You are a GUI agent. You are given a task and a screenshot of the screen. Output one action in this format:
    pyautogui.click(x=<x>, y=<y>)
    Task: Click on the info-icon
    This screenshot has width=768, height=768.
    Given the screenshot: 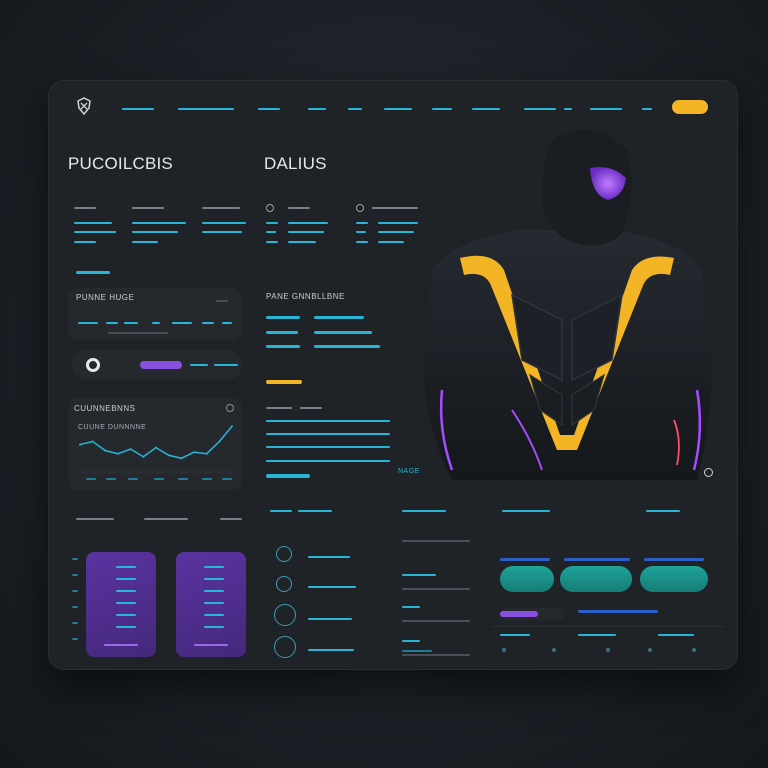 What is the action you would take?
    pyautogui.click(x=270, y=208)
    